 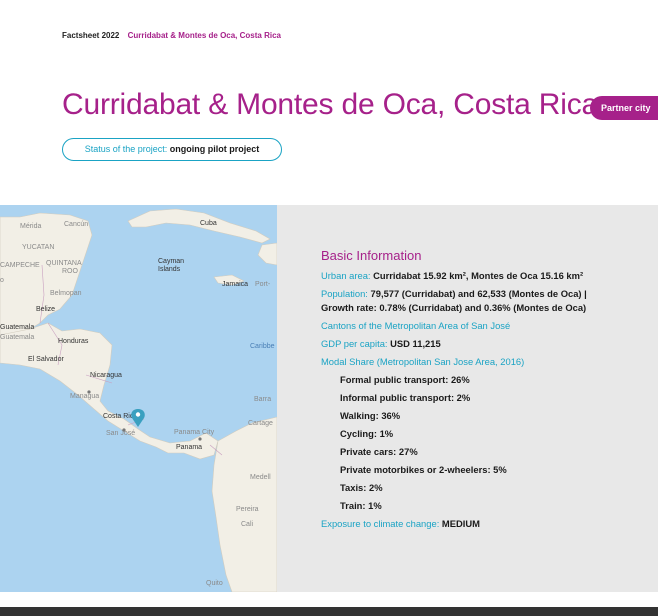 I want to click on modal-item: Private motorbikes or 2-wheelers: 5%, so click(x=423, y=469).